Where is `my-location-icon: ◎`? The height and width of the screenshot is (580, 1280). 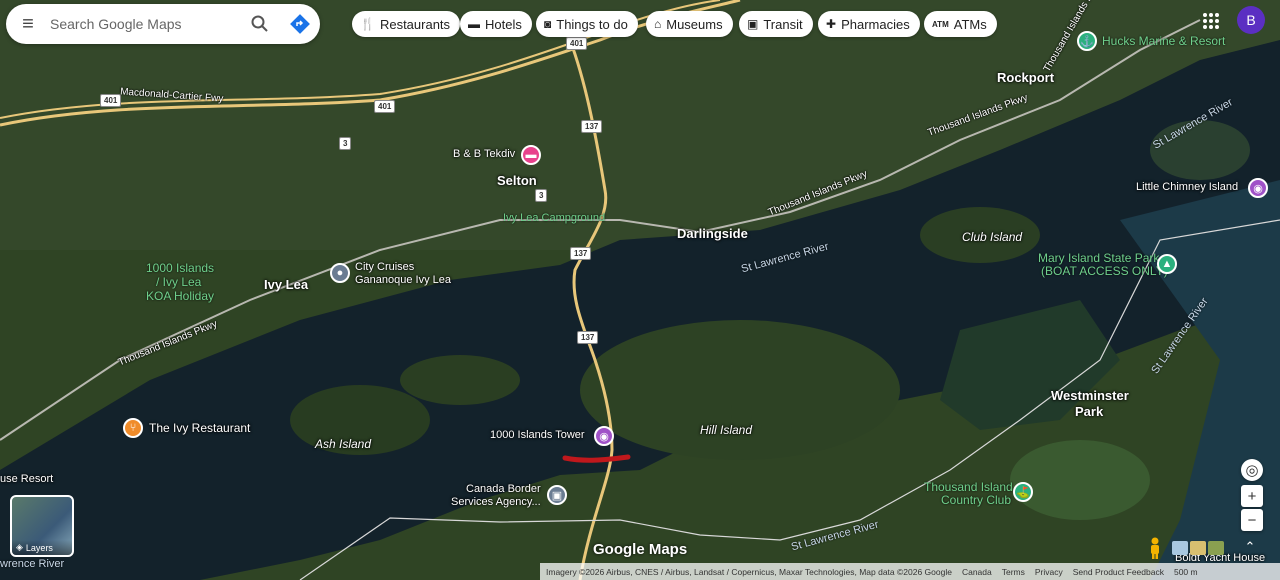
my-location-icon: ◎ is located at coordinates (1252, 470).